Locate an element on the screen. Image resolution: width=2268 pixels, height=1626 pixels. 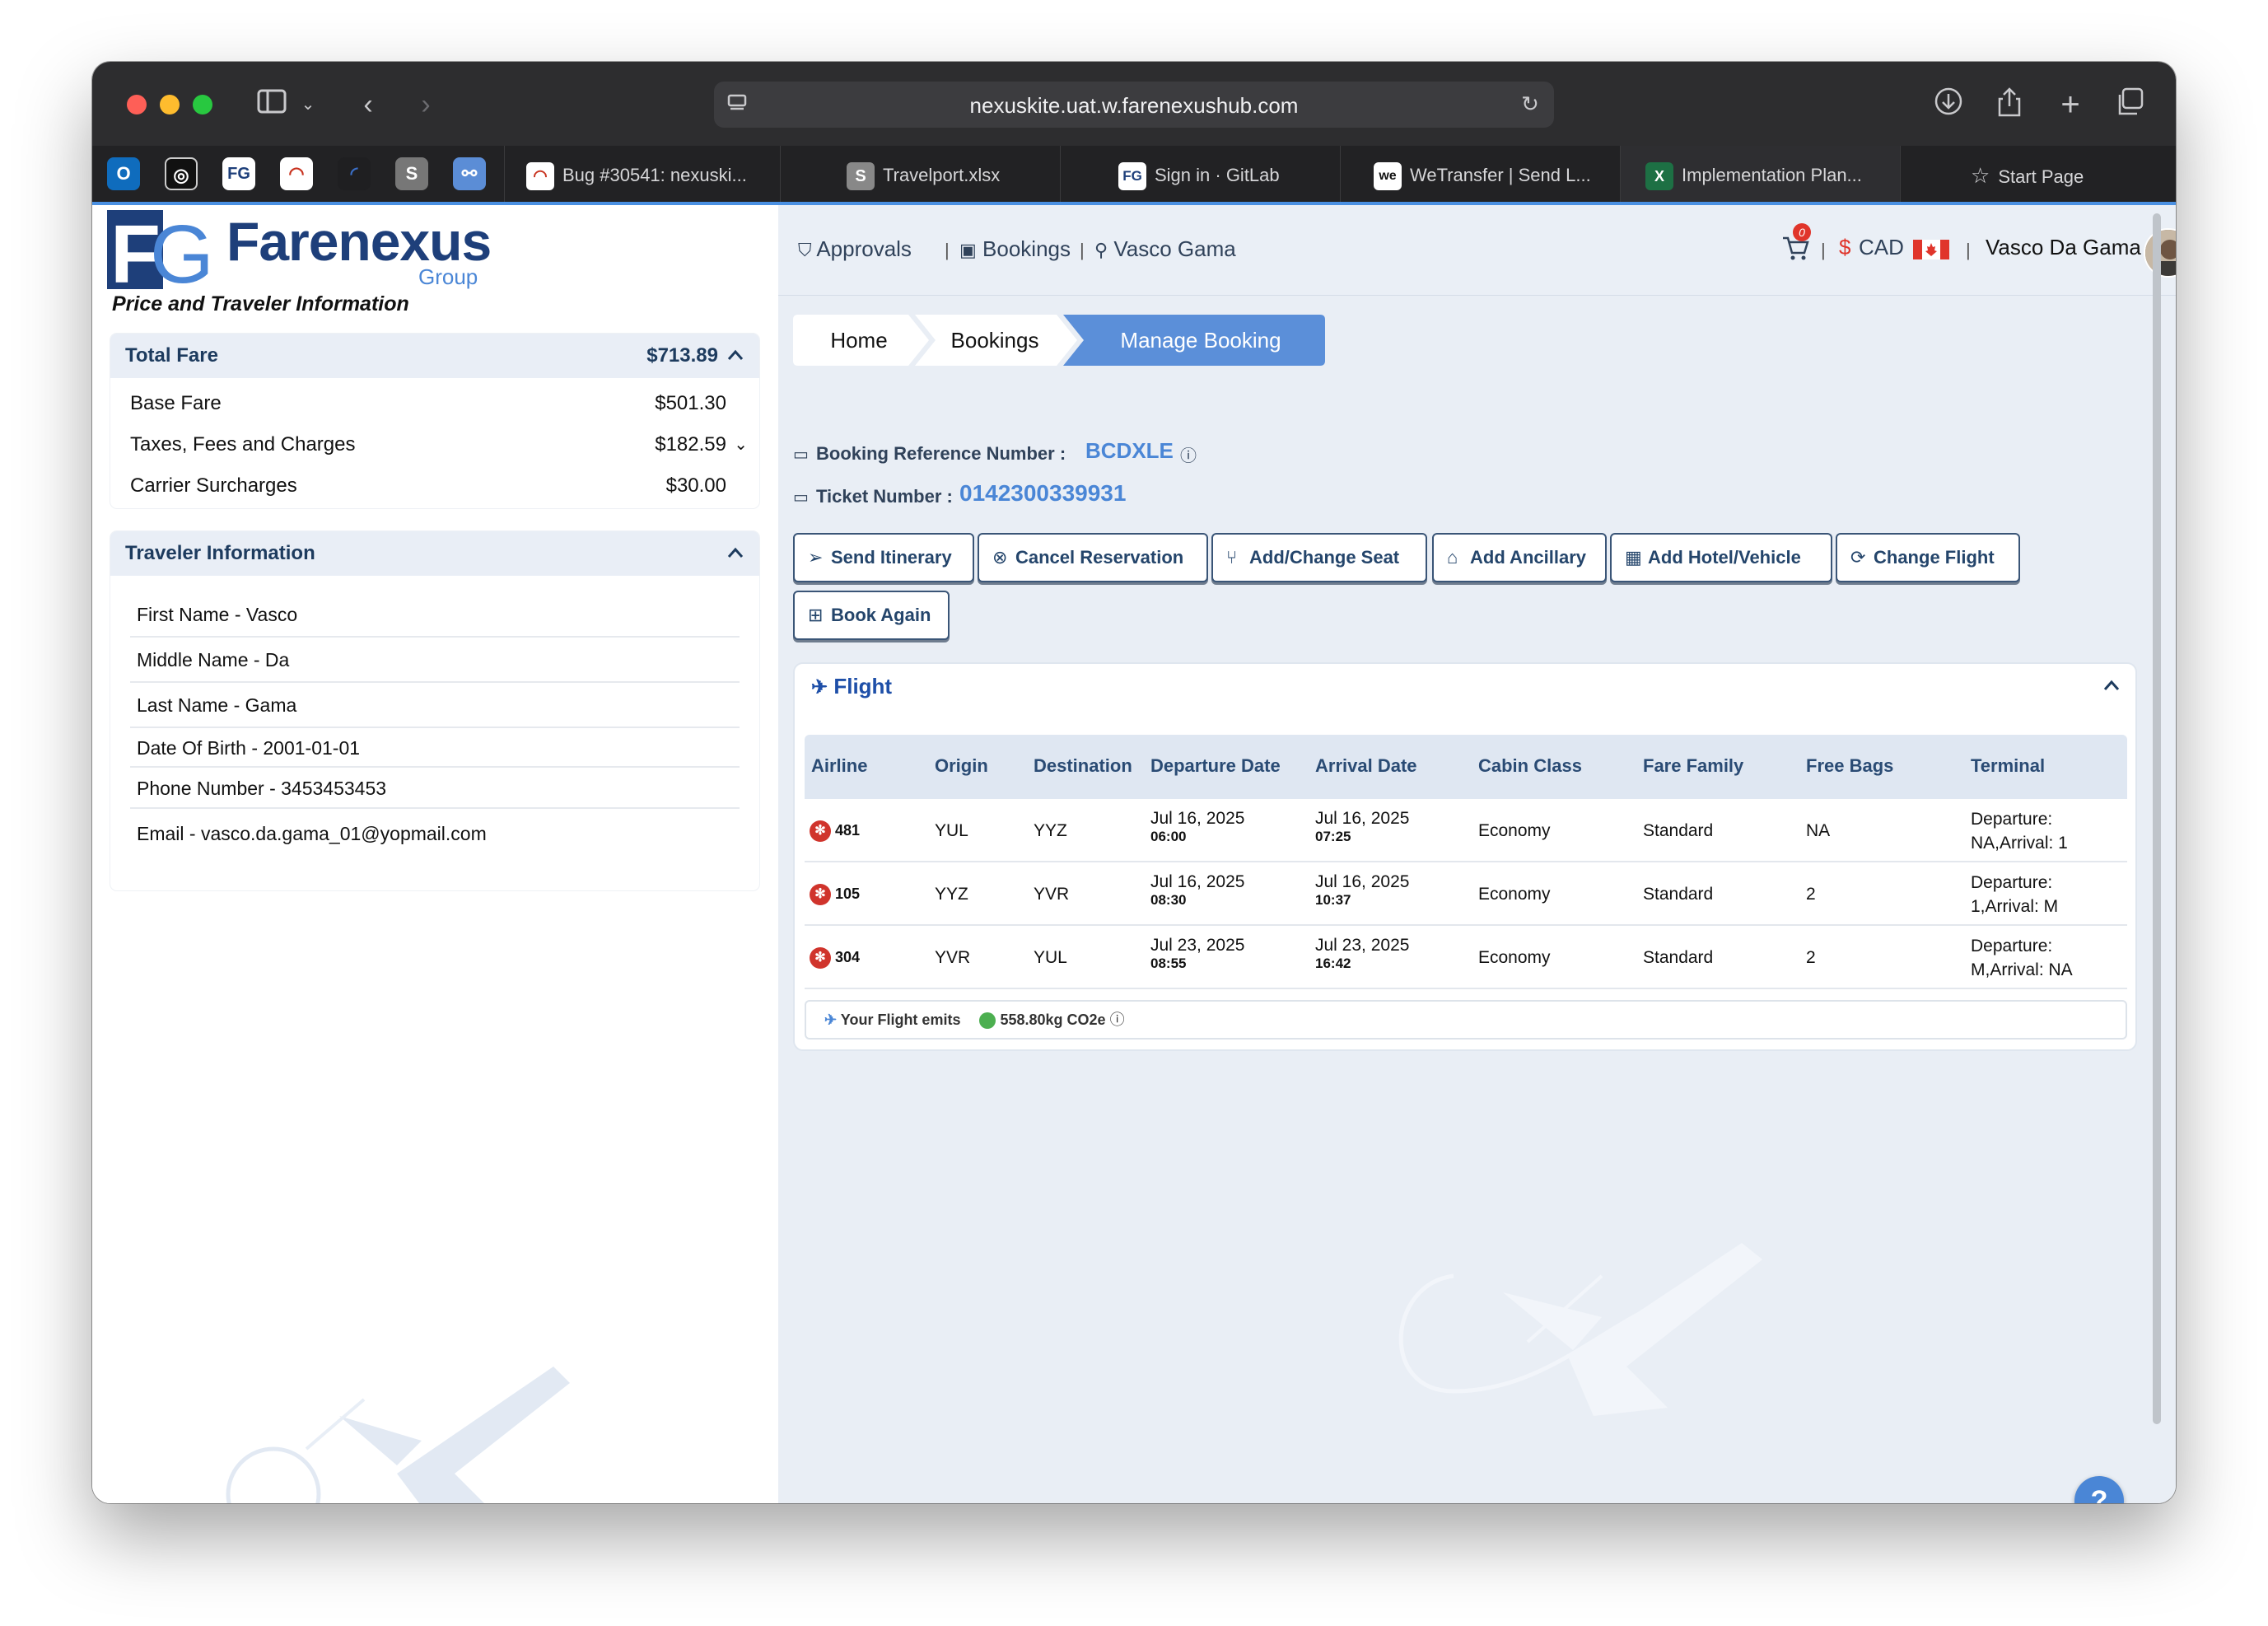
flight-number: 105 is located at coordinates (848, 894).